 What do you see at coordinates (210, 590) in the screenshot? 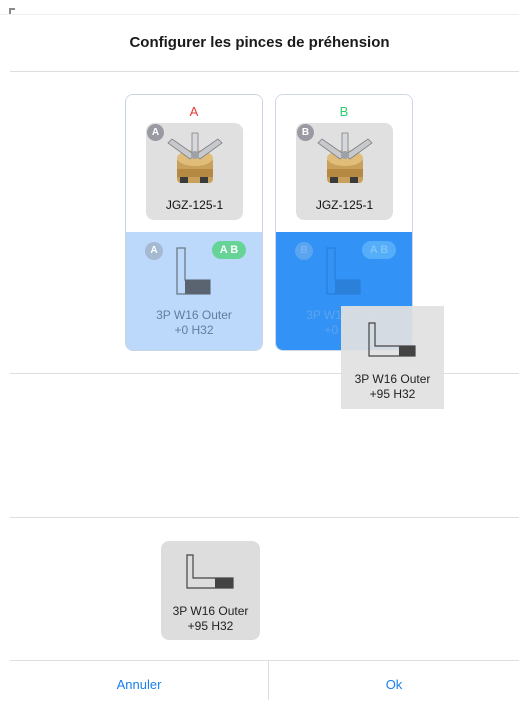
I see `finger-palette-item: 3P W16 Outer +95 H32` at bounding box center [210, 590].